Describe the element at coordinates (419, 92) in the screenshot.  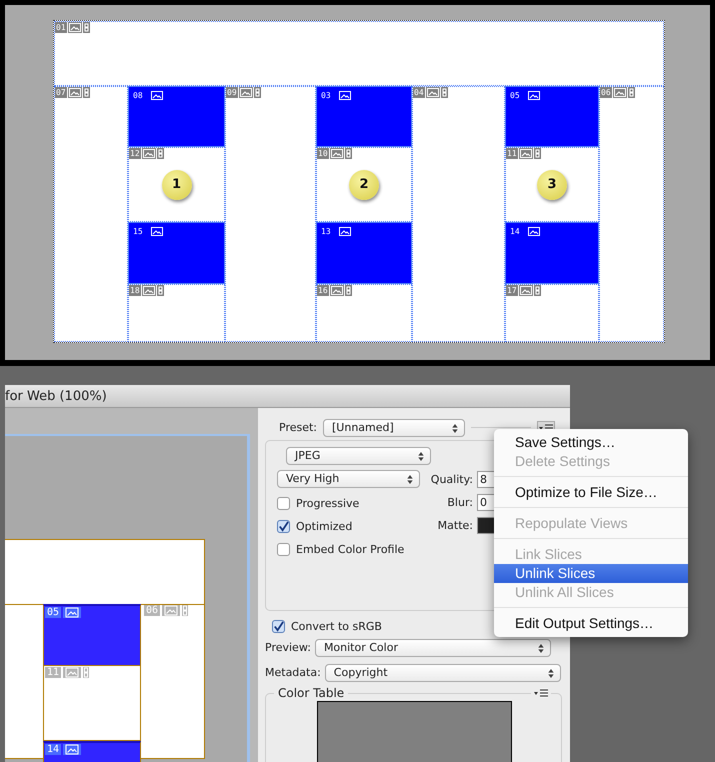
I see `slice-number: 04` at that location.